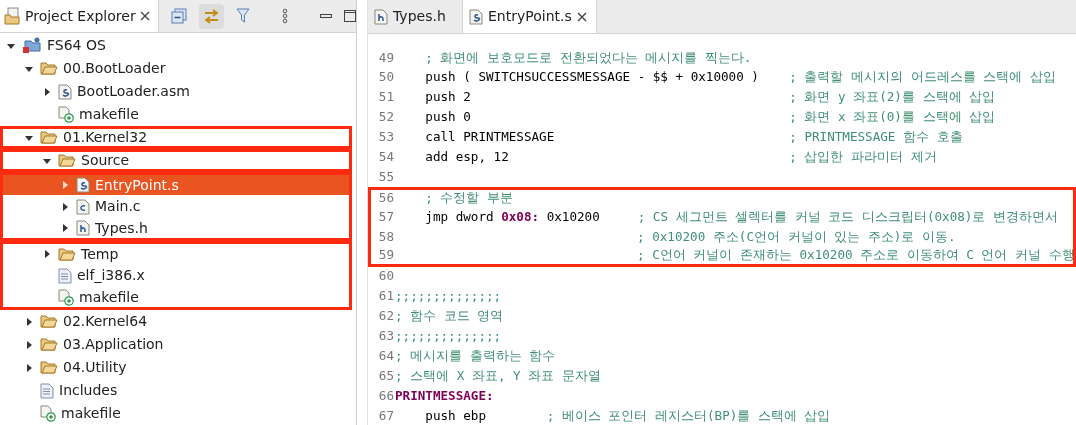  What do you see at coordinates (176, 390) in the screenshot?
I see `tree-item: Includes` at bounding box center [176, 390].